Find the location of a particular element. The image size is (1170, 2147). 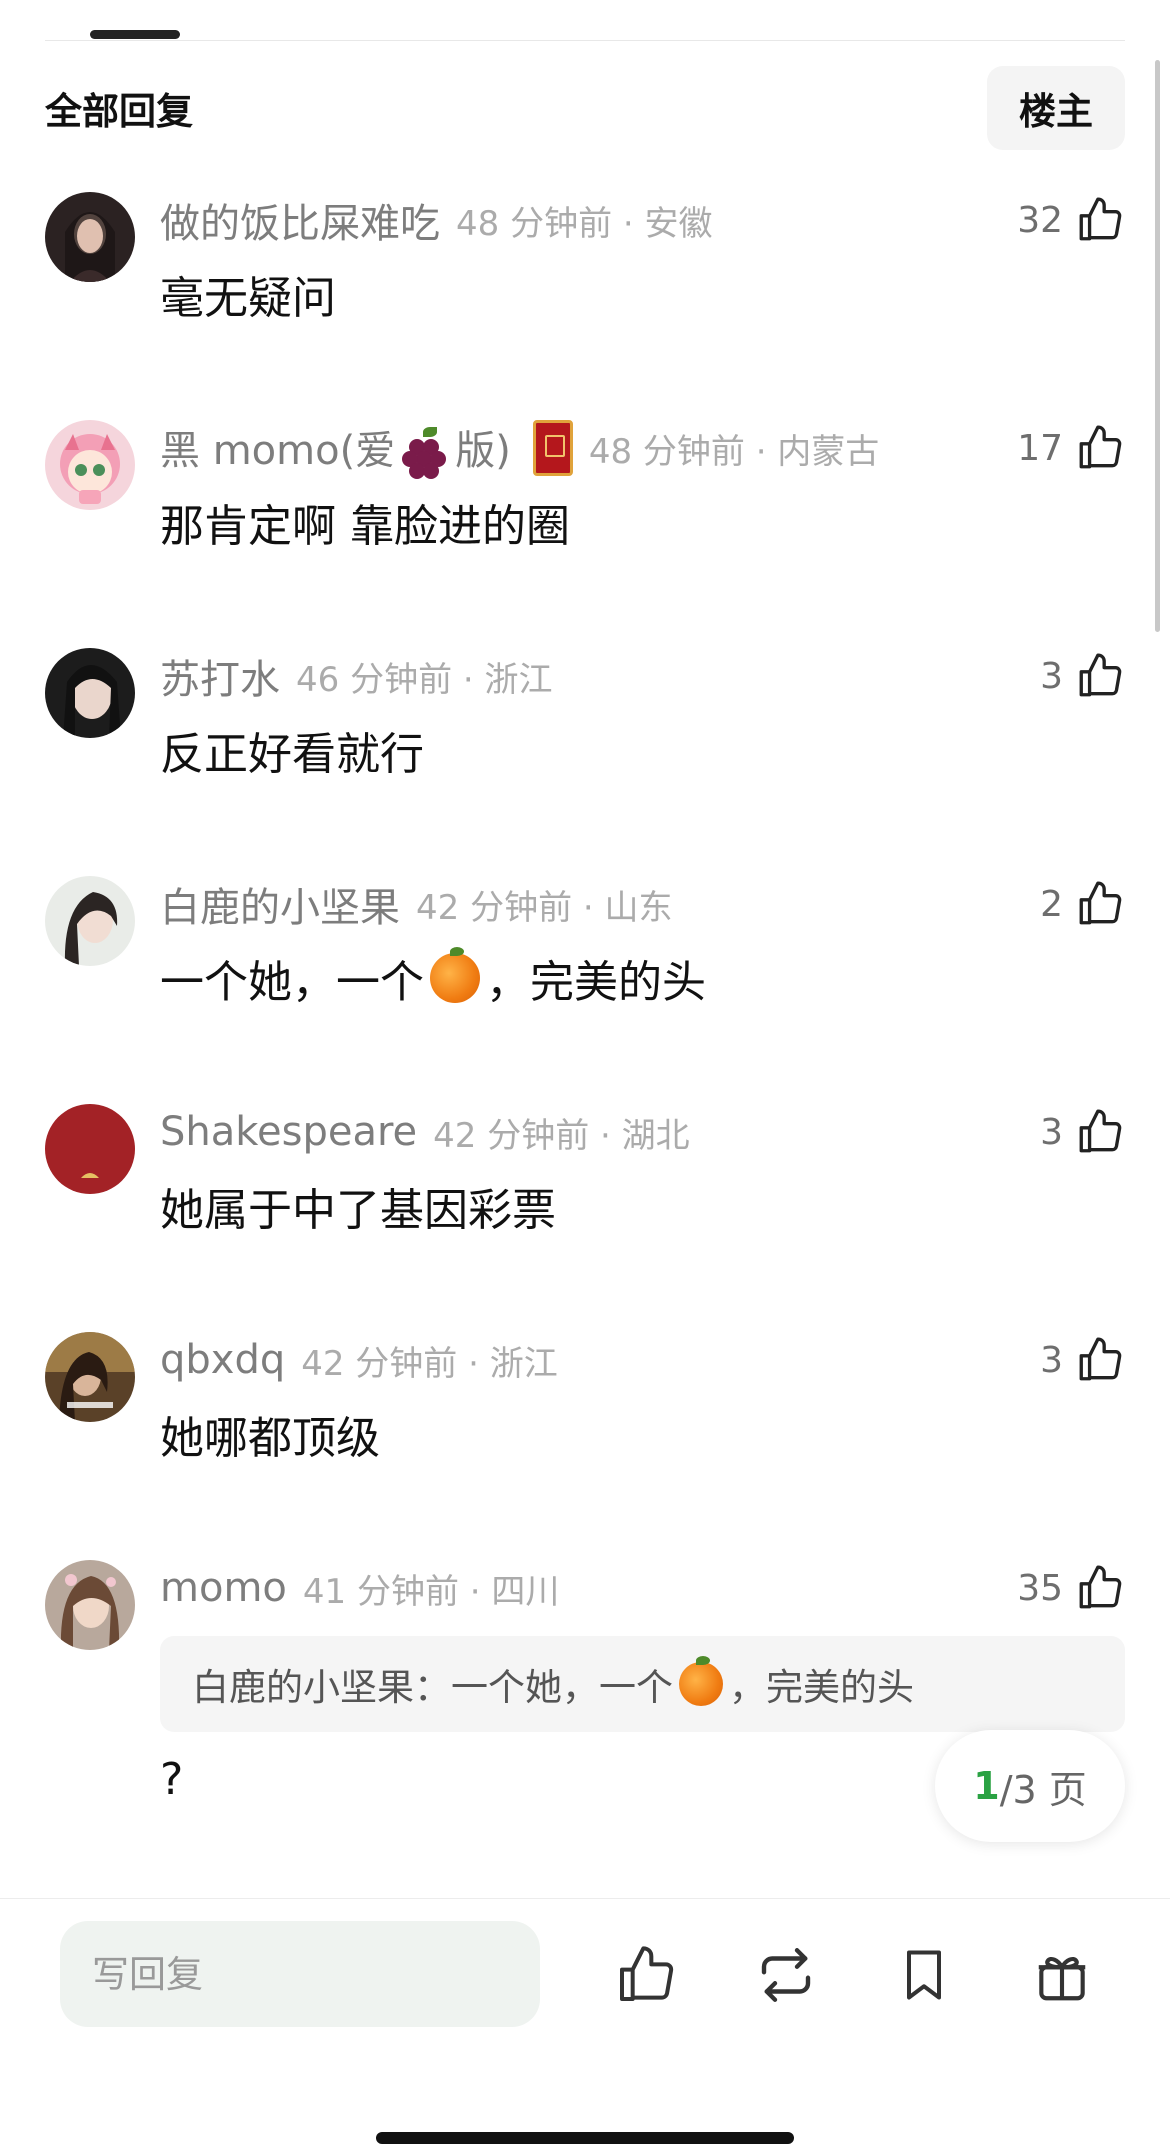

top-tab-indicator is located at coordinates (135, 34).